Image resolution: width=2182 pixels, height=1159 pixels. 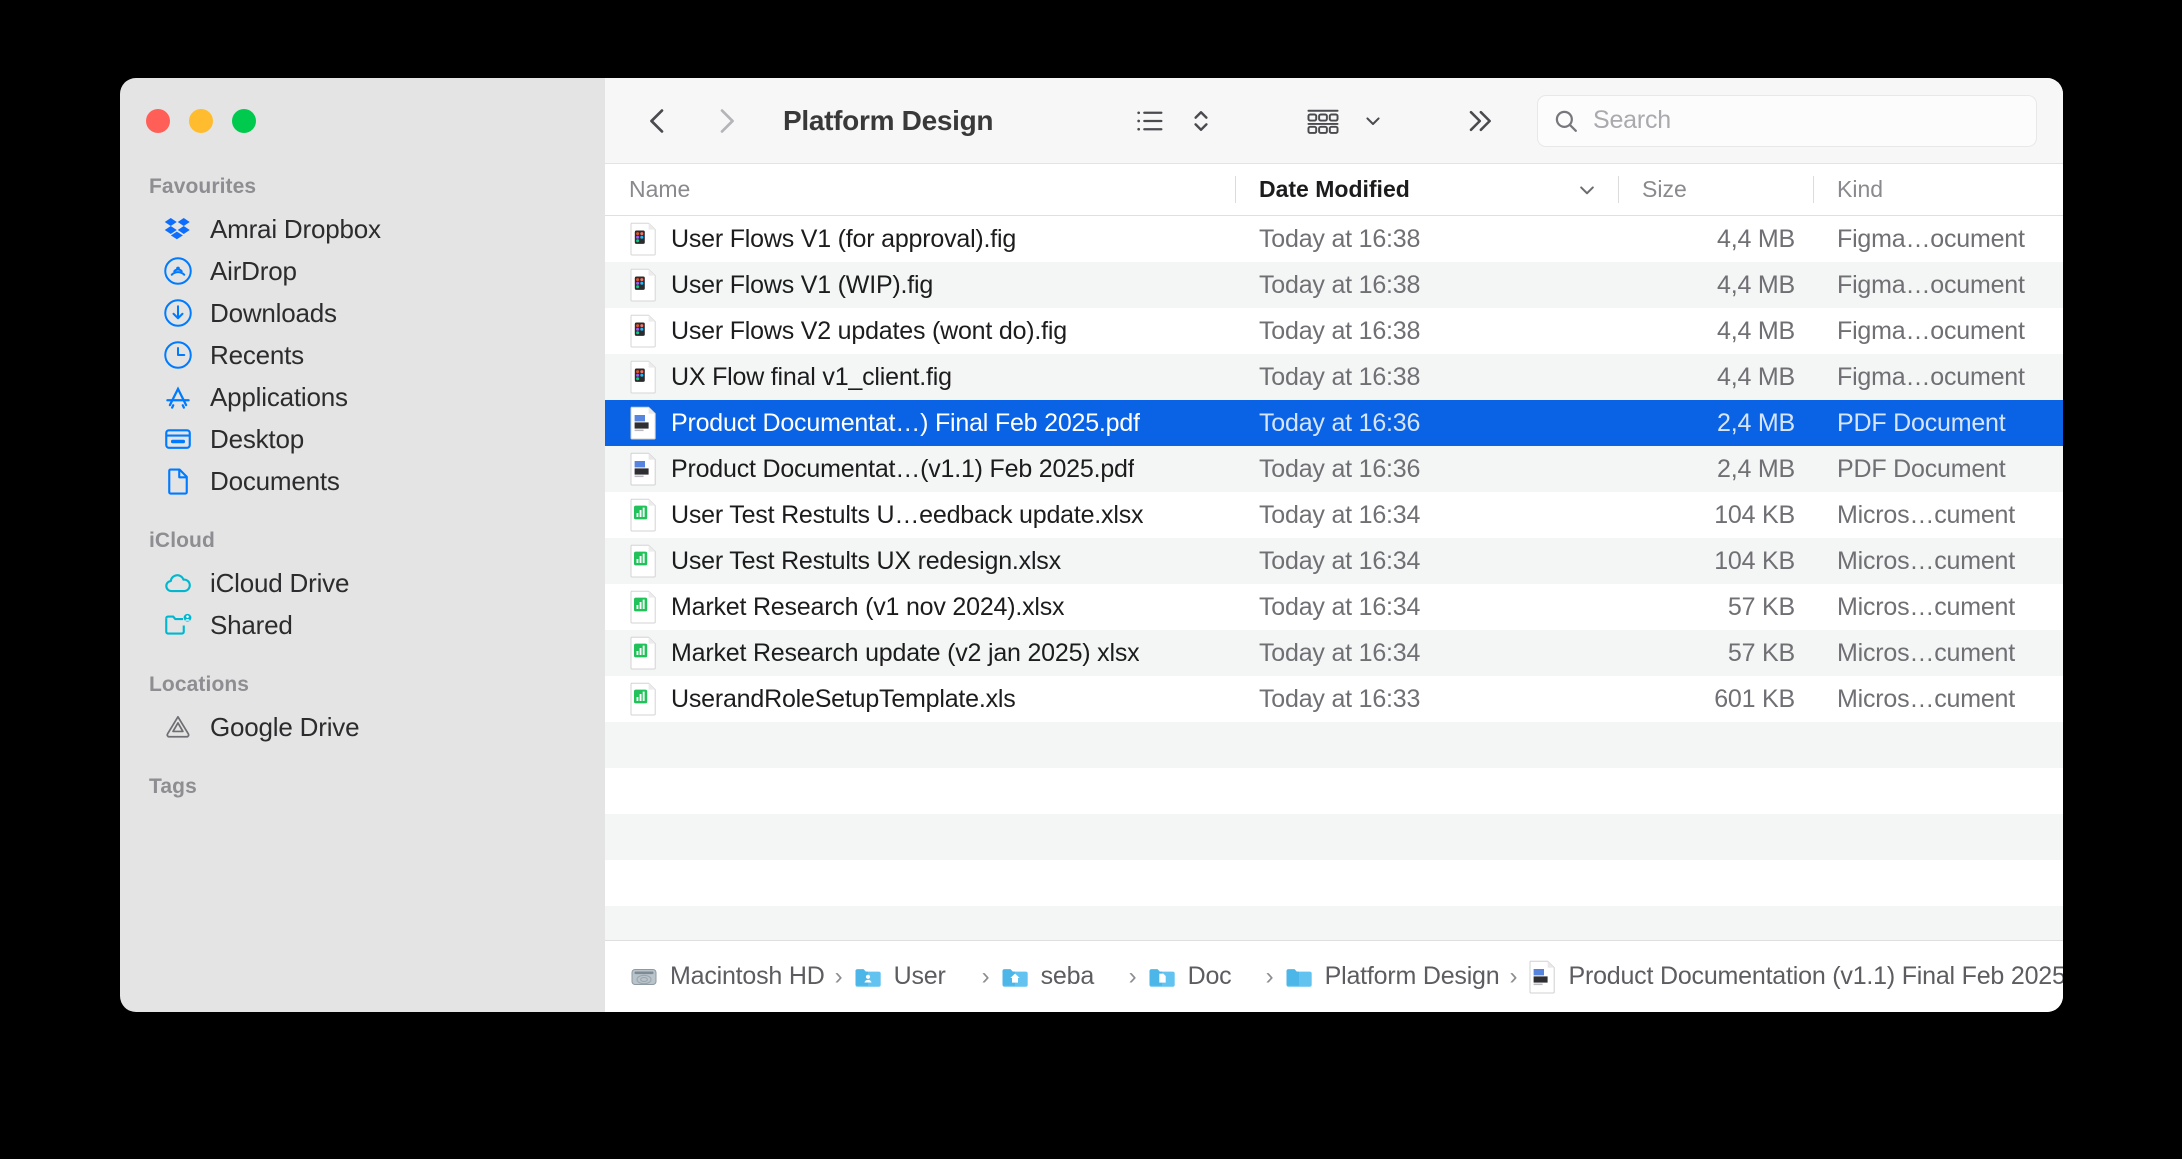 I want to click on breadcrumb-item: Platform Design, so click(x=1391, y=977).